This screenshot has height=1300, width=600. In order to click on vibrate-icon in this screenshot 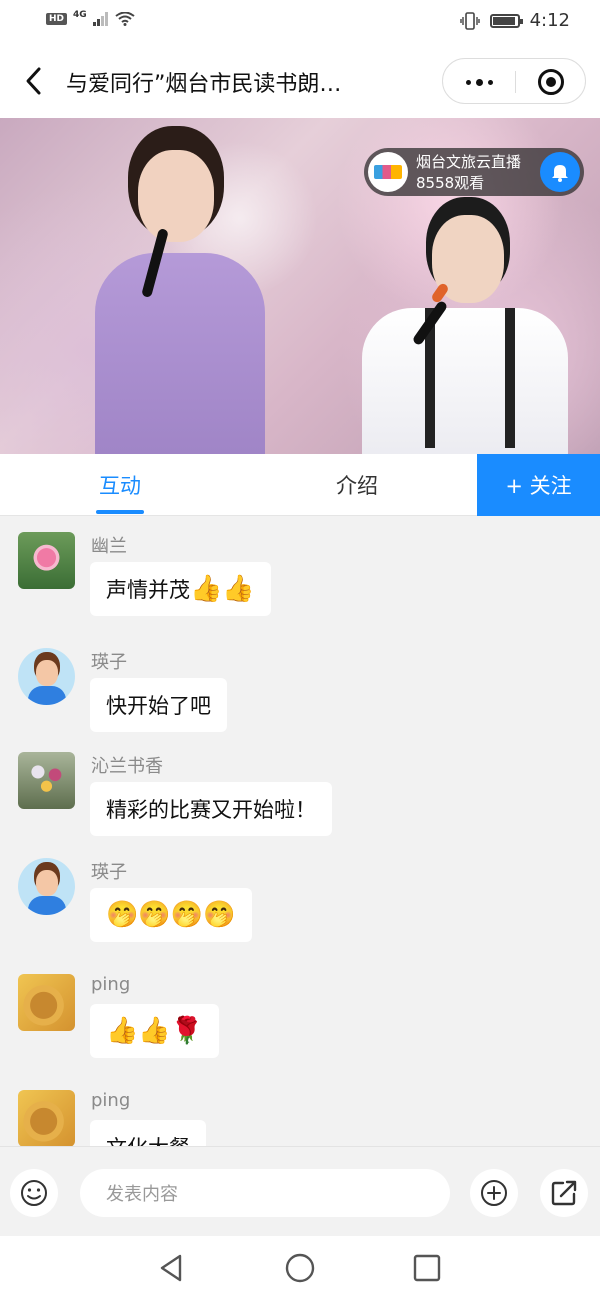, I will do `click(469, 20)`.